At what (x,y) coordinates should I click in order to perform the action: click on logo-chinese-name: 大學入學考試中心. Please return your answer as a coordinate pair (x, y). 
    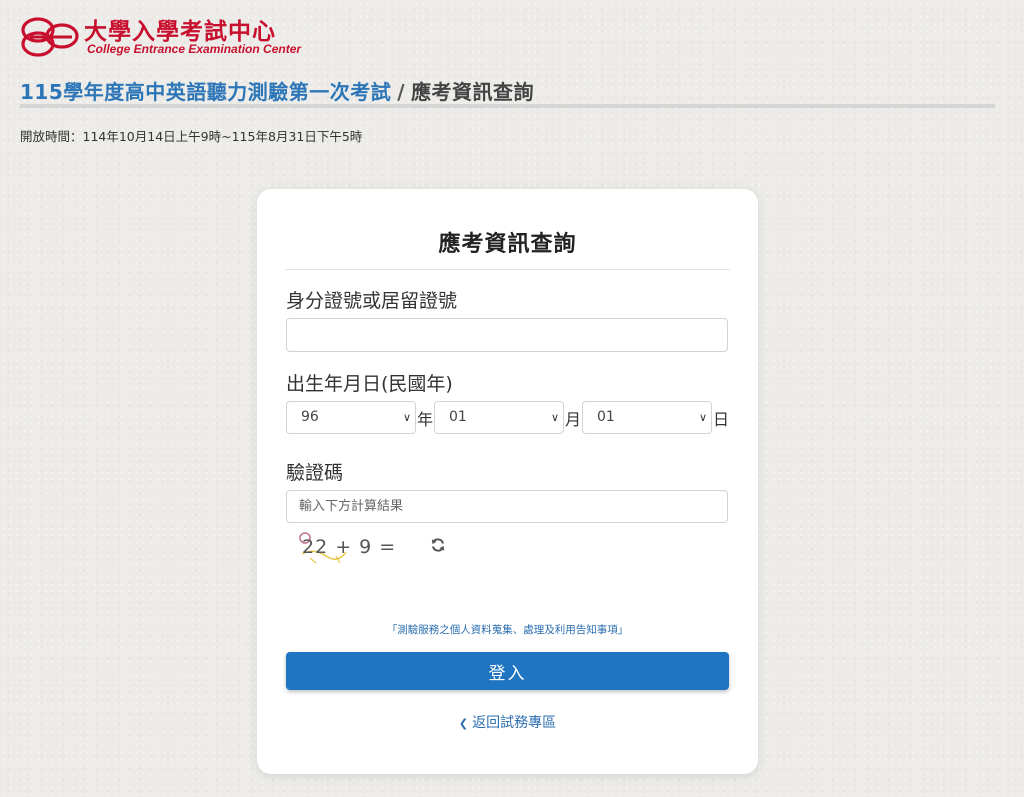
    Looking at the image, I should click on (180, 31).